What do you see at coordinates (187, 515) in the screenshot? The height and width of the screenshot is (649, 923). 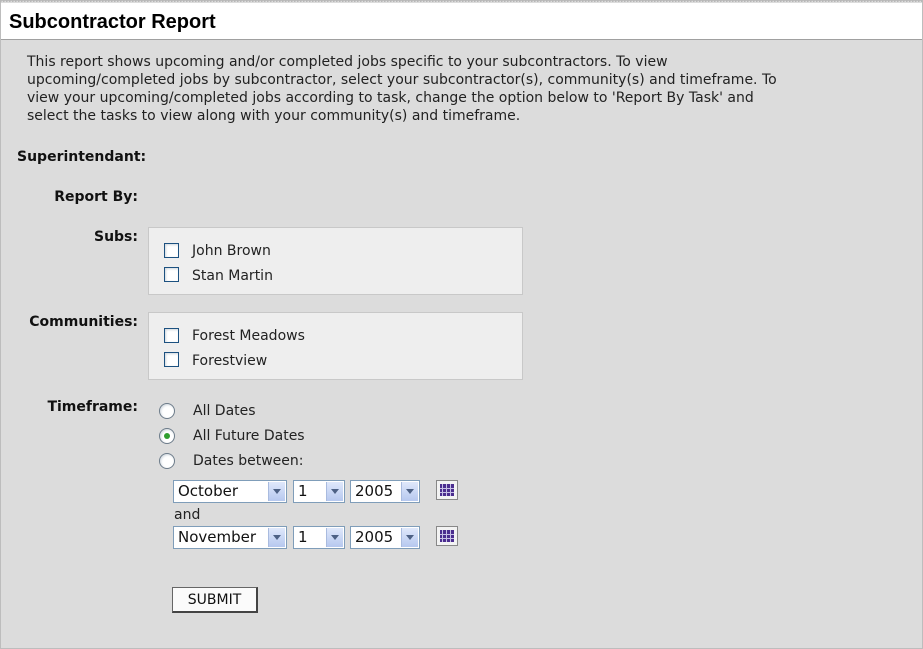 I see `and-label: and` at bounding box center [187, 515].